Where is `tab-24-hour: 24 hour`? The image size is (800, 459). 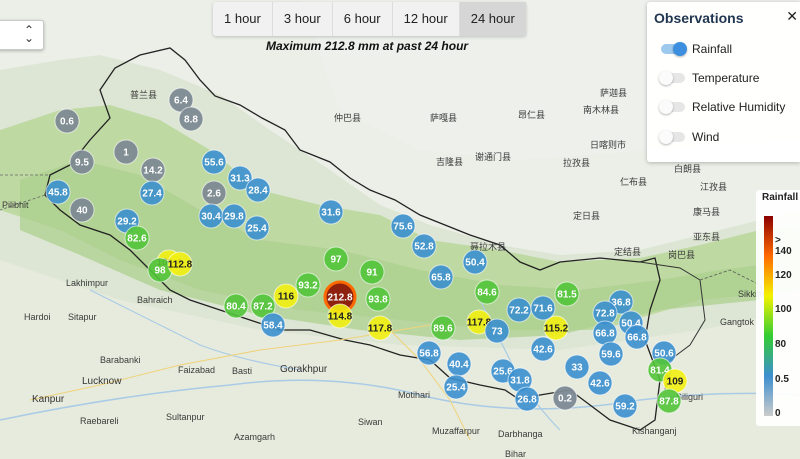 tab-24-hour: 24 hour is located at coordinates (492, 19).